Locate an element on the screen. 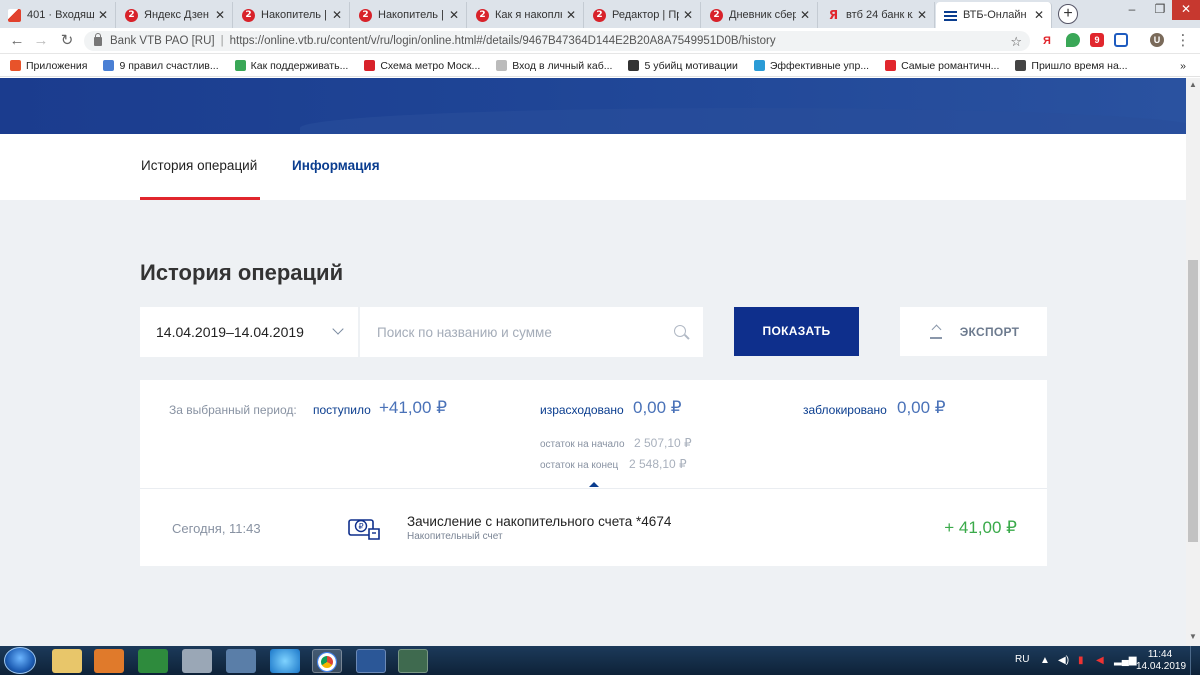  clock-time: 11:44 is located at coordinates (1160, 654).